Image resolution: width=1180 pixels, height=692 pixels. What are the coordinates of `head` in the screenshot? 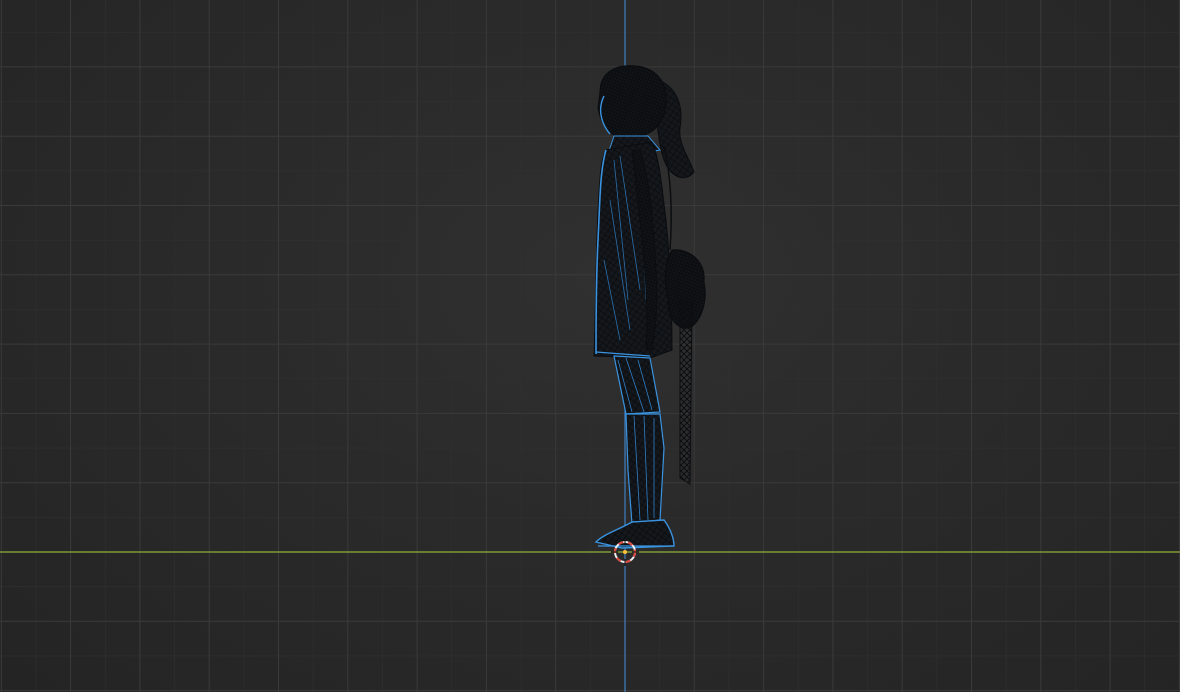 It's located at (632, 101).